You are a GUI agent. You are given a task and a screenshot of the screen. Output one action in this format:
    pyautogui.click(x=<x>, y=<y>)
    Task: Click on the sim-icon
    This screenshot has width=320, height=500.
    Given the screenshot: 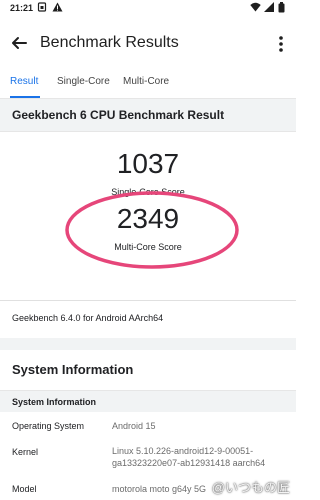 What is the action you would take?
    pyautogui.click(x=42, y=8)
    